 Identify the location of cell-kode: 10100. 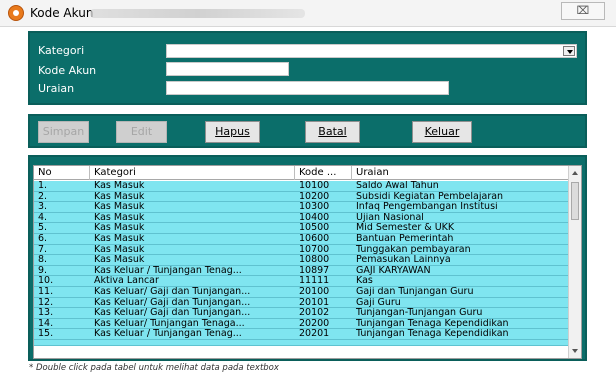
(314, 186).